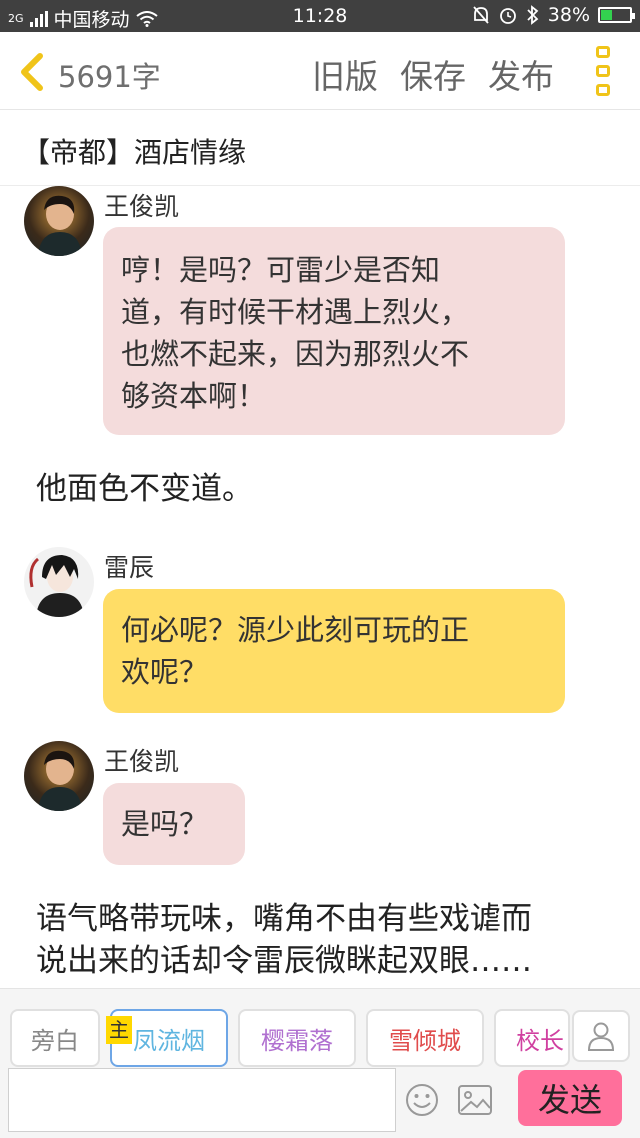  Describe the element at coordinates (202, 1100) in the screenshot. I see `message-input` at that location.